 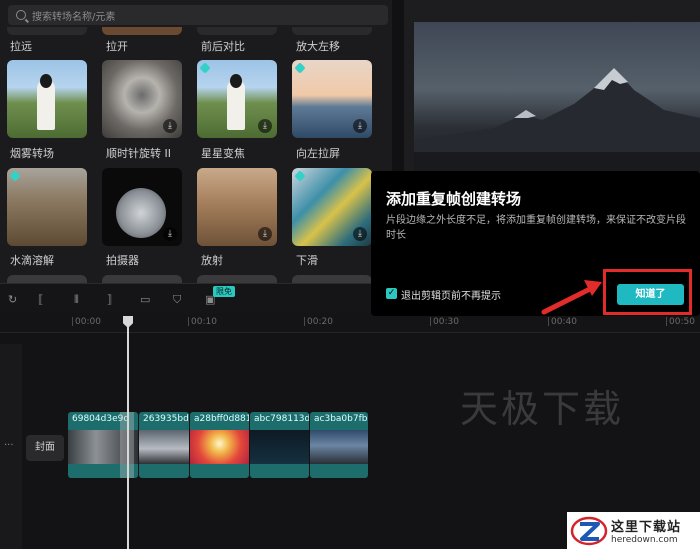 What do you see at coordinates (138, 153) in the screenshot?
I see `transition-label: 顺时针旋转 II` at bounding box center [138, 153].